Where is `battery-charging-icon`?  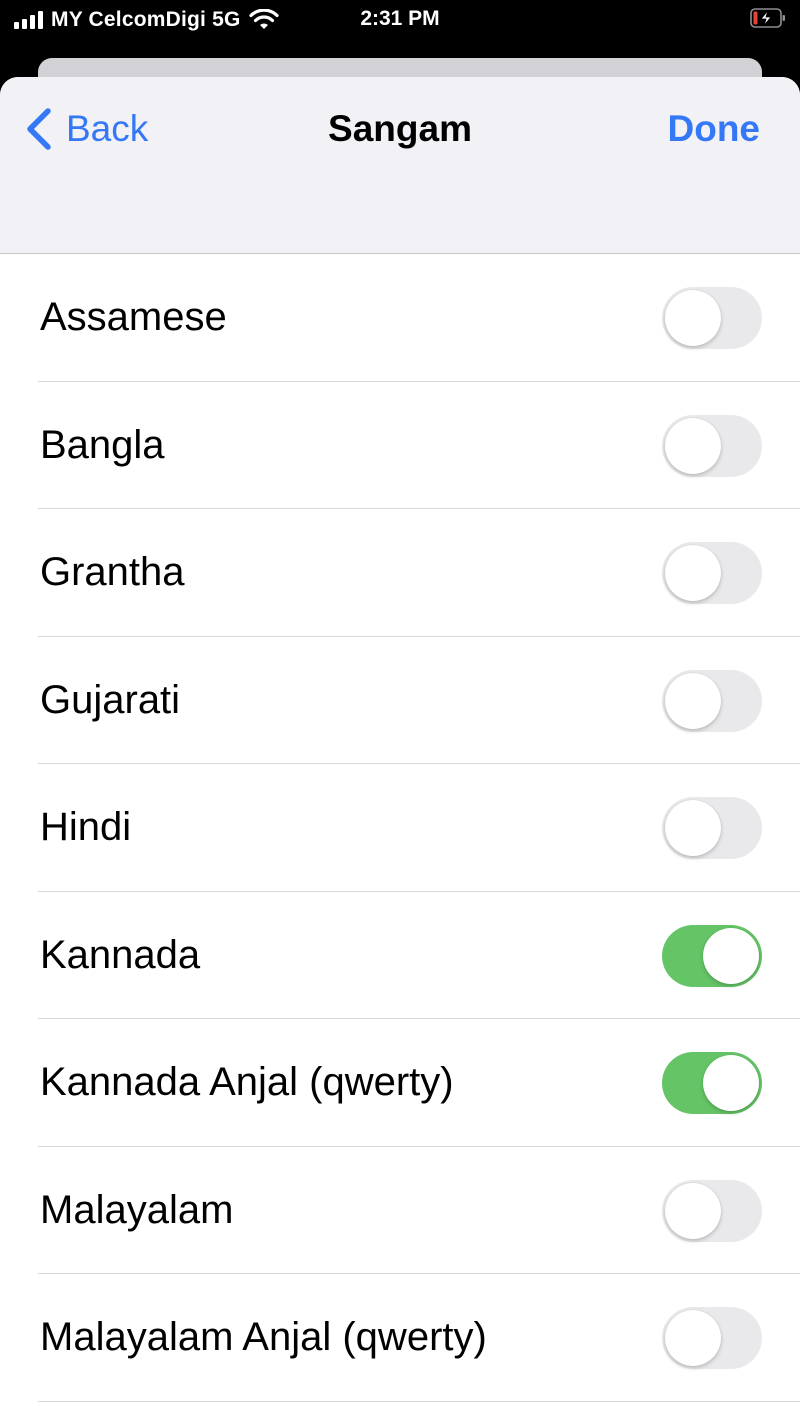 battery-charging-icon is located at coordinates (767, 18).